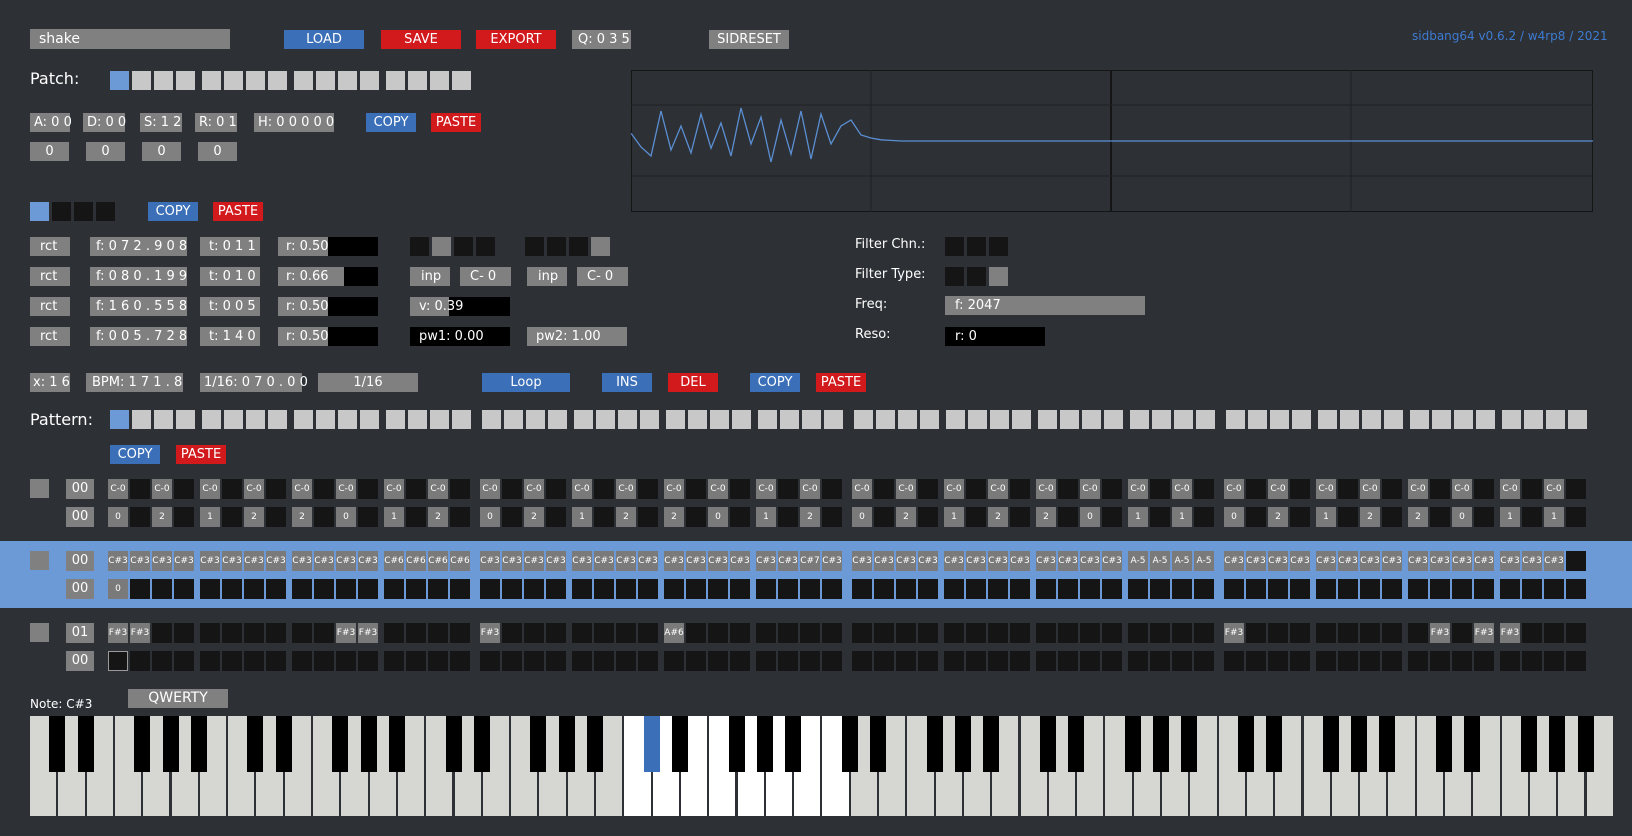  Describe the element at coordinates (178, 698) in the screenshot. I see `qwerty-button: QWERTY` at that location.